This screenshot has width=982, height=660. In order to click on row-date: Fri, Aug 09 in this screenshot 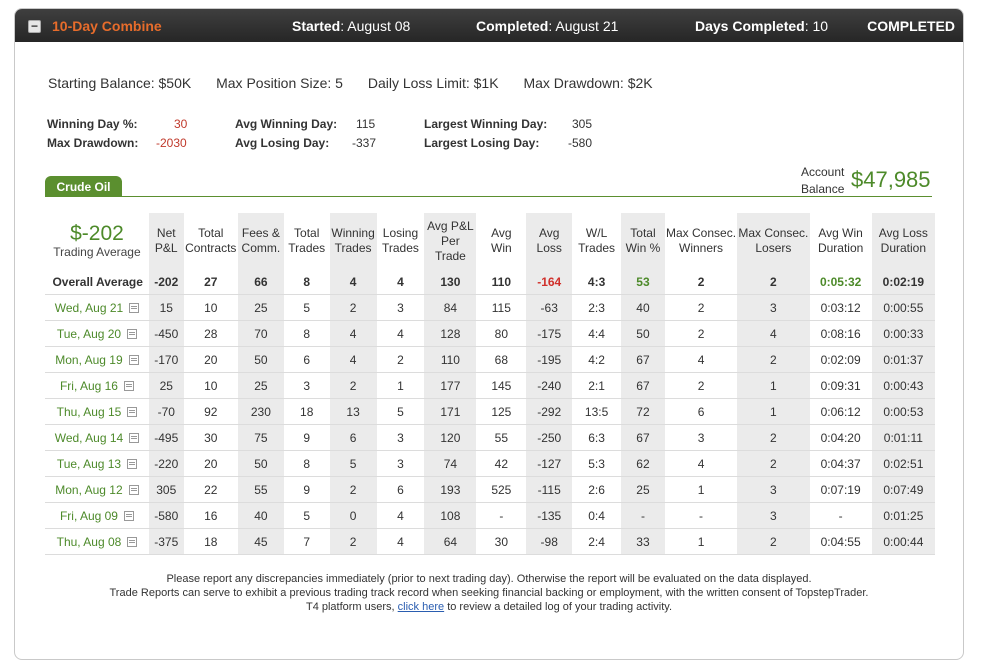, I will do `click(97, 515)`.